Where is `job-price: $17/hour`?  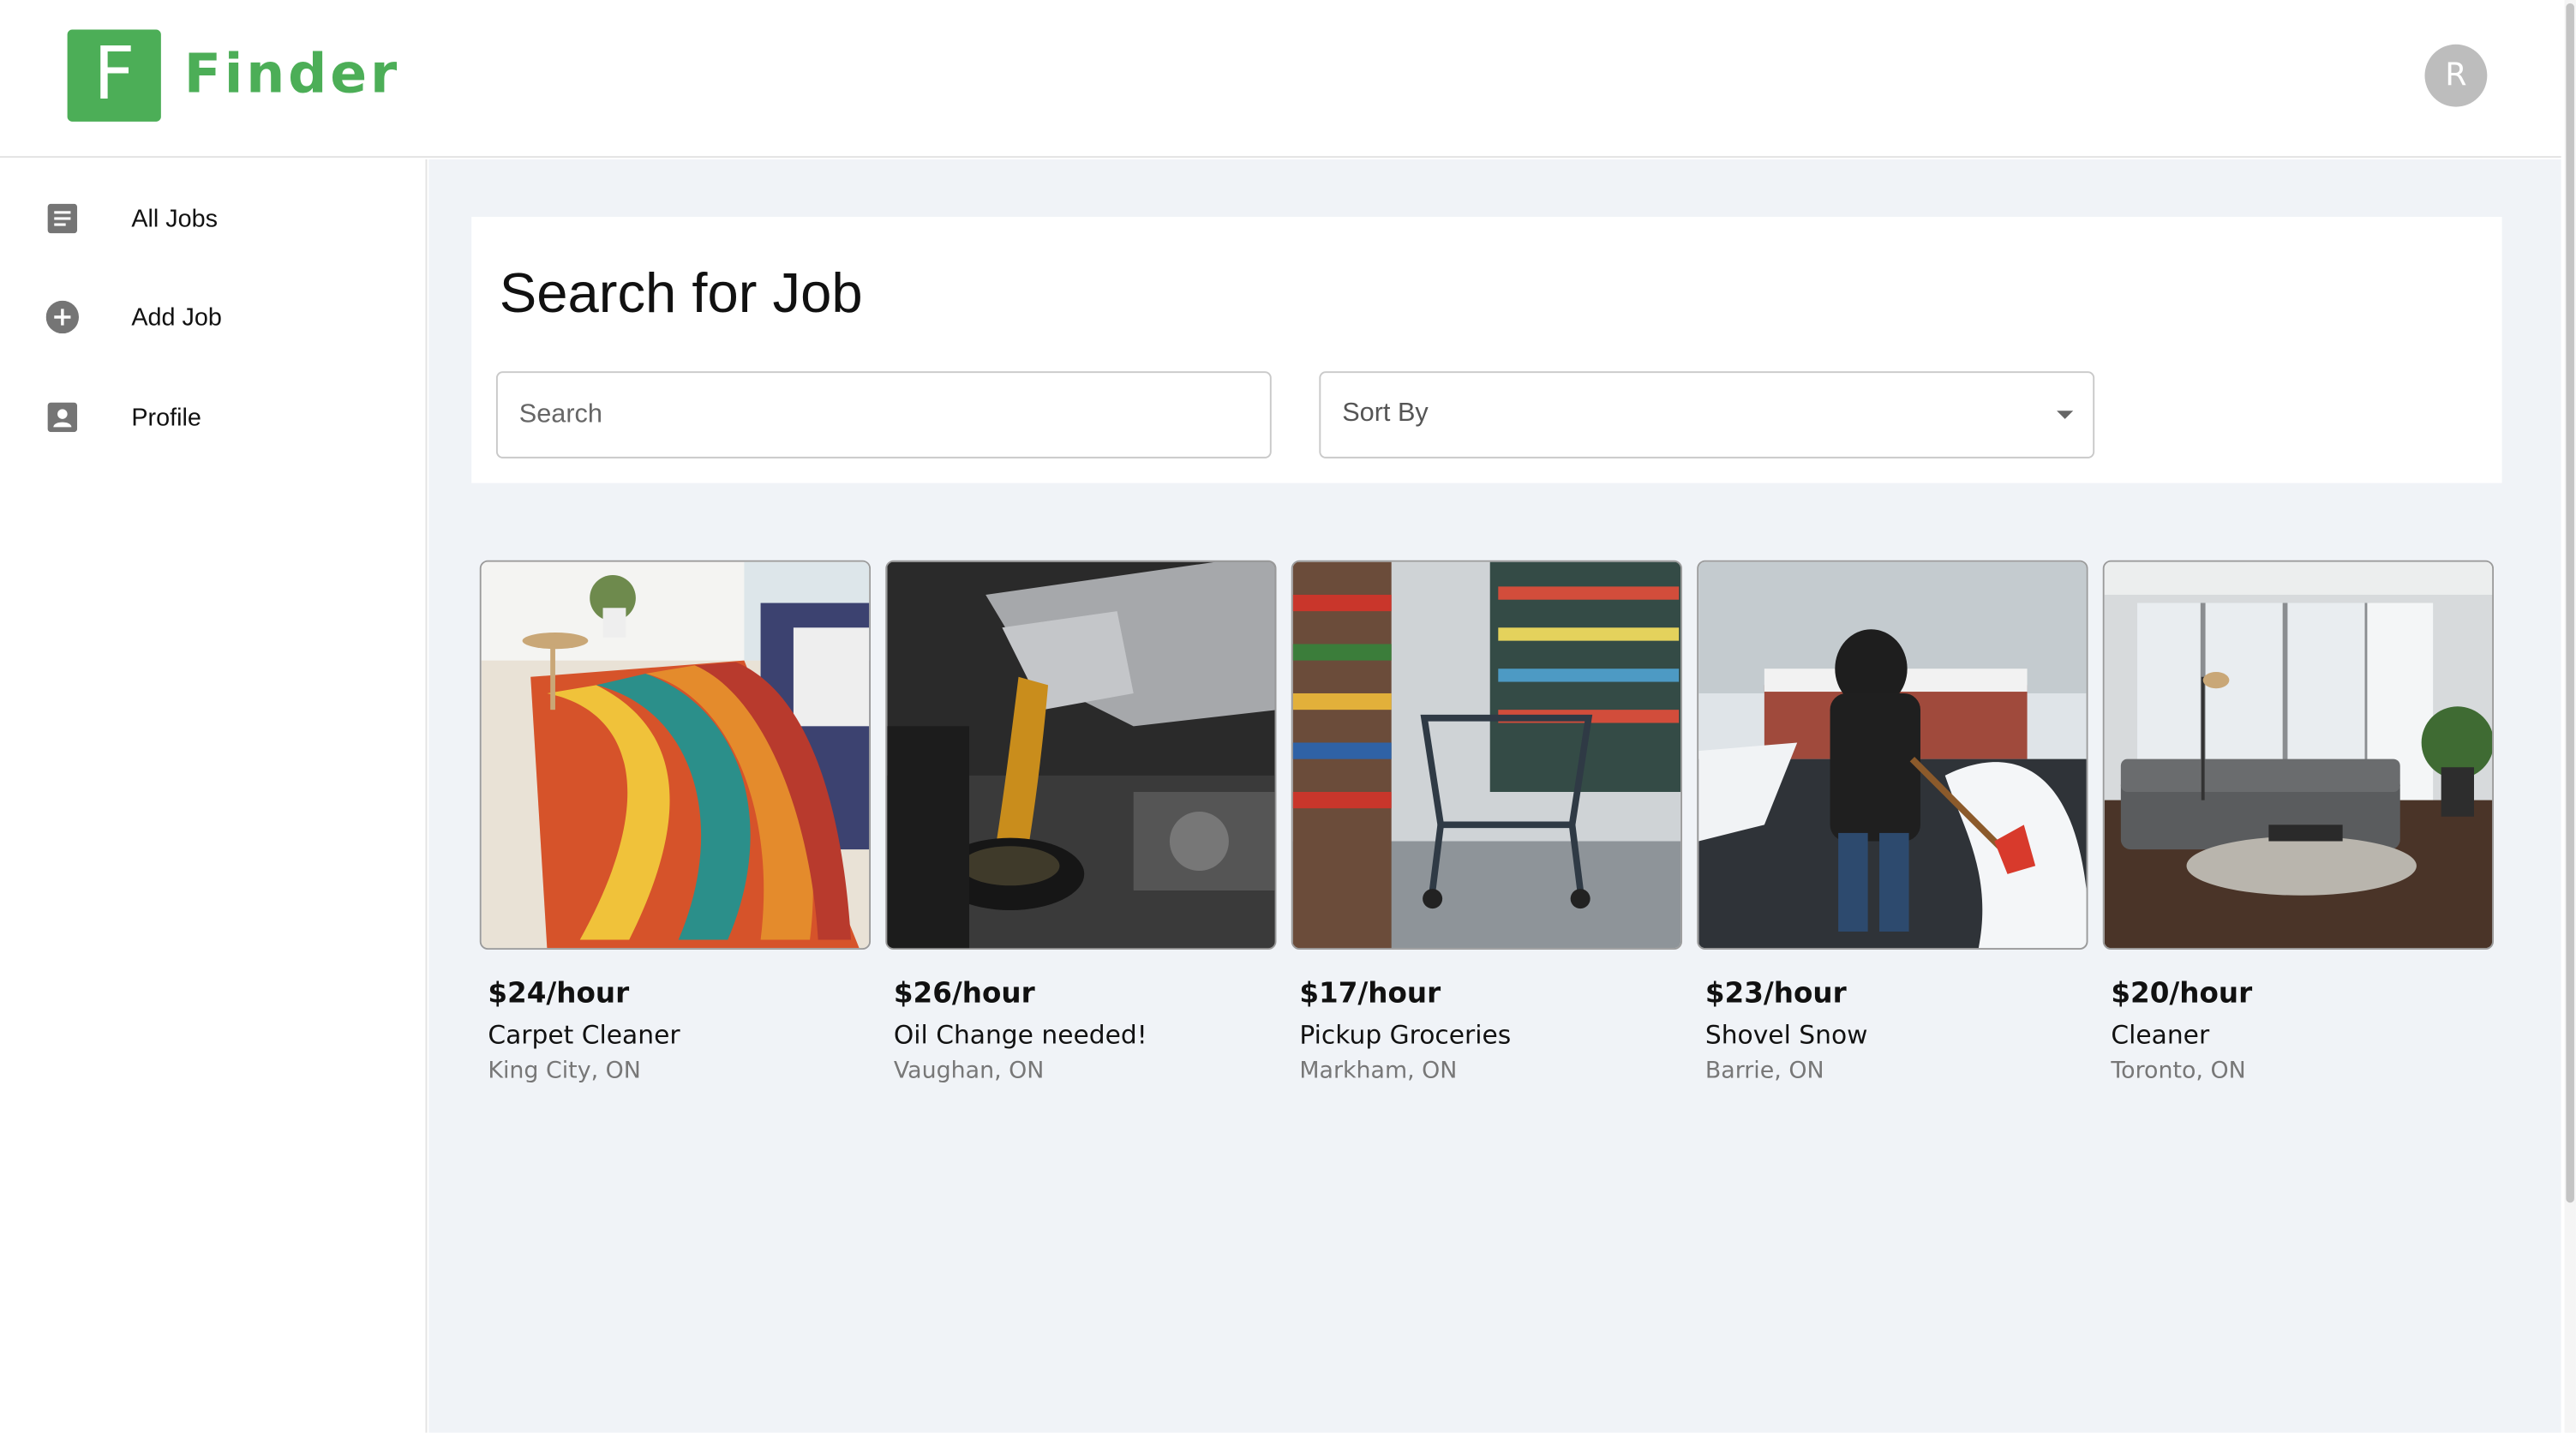
job-price: $17/hour is located at coordinates (1370, 993).